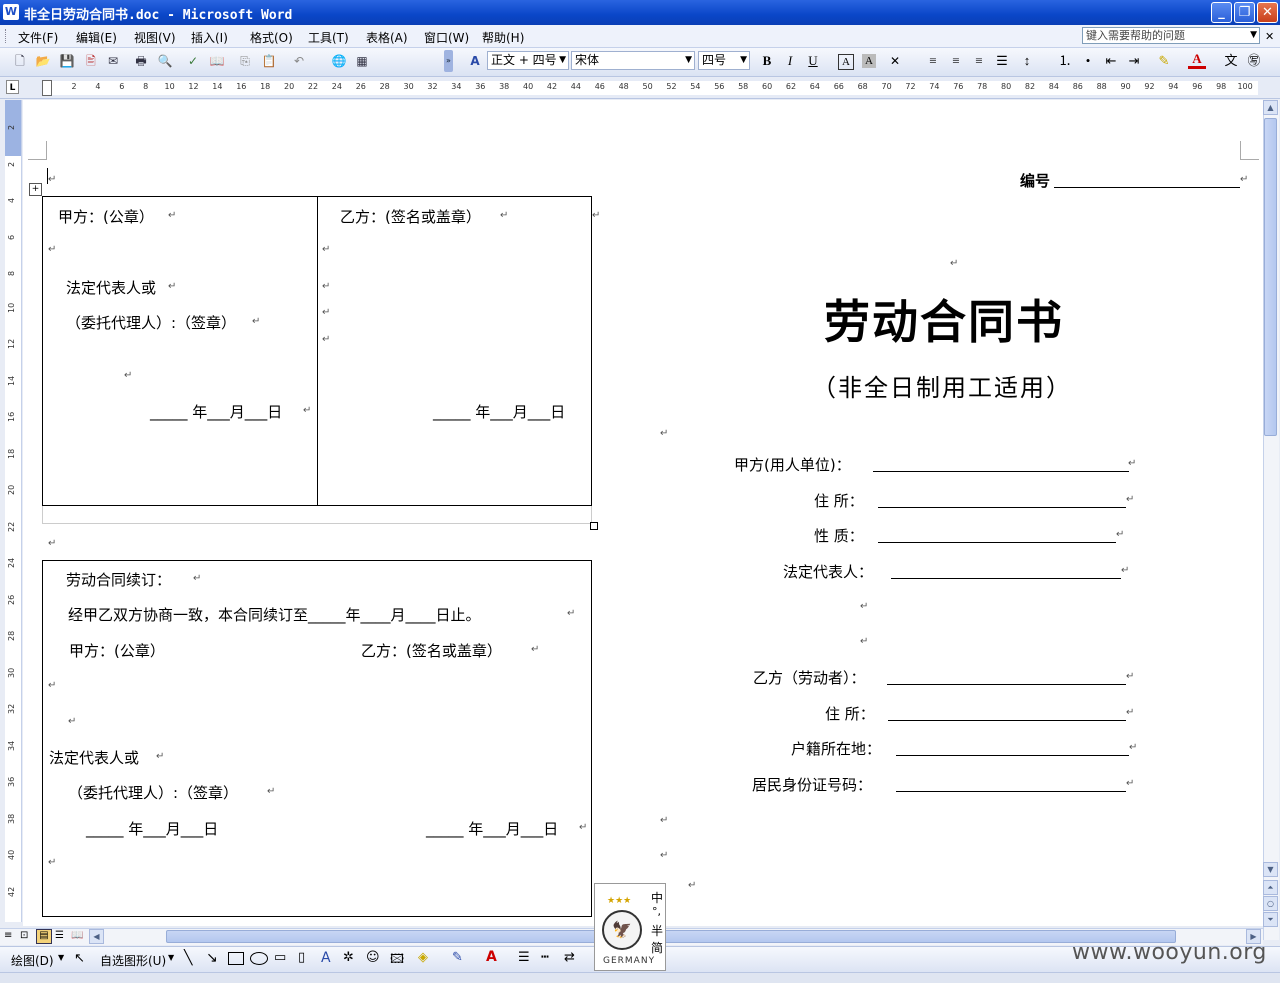  I want to click on ime-simplified: 简, so click(657, 947).